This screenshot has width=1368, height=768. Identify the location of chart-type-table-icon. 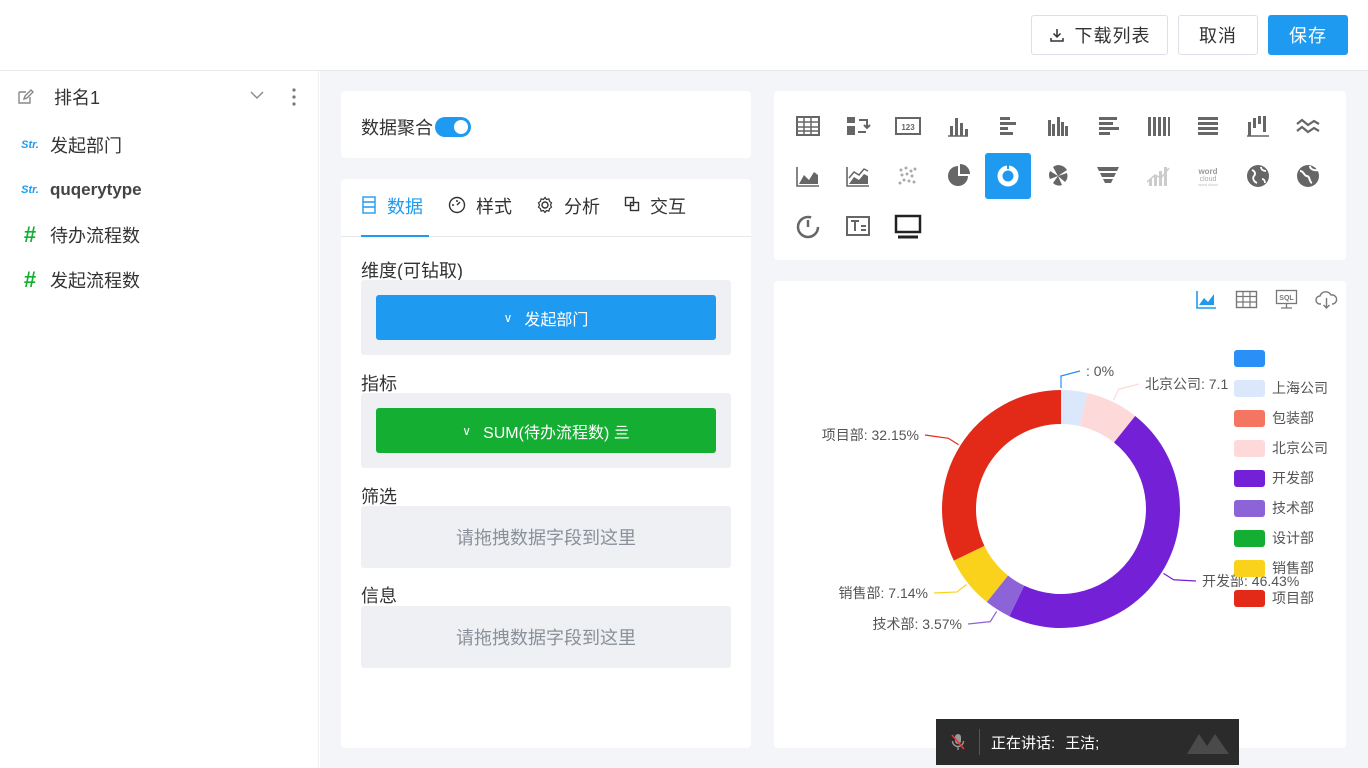
(808, 126).